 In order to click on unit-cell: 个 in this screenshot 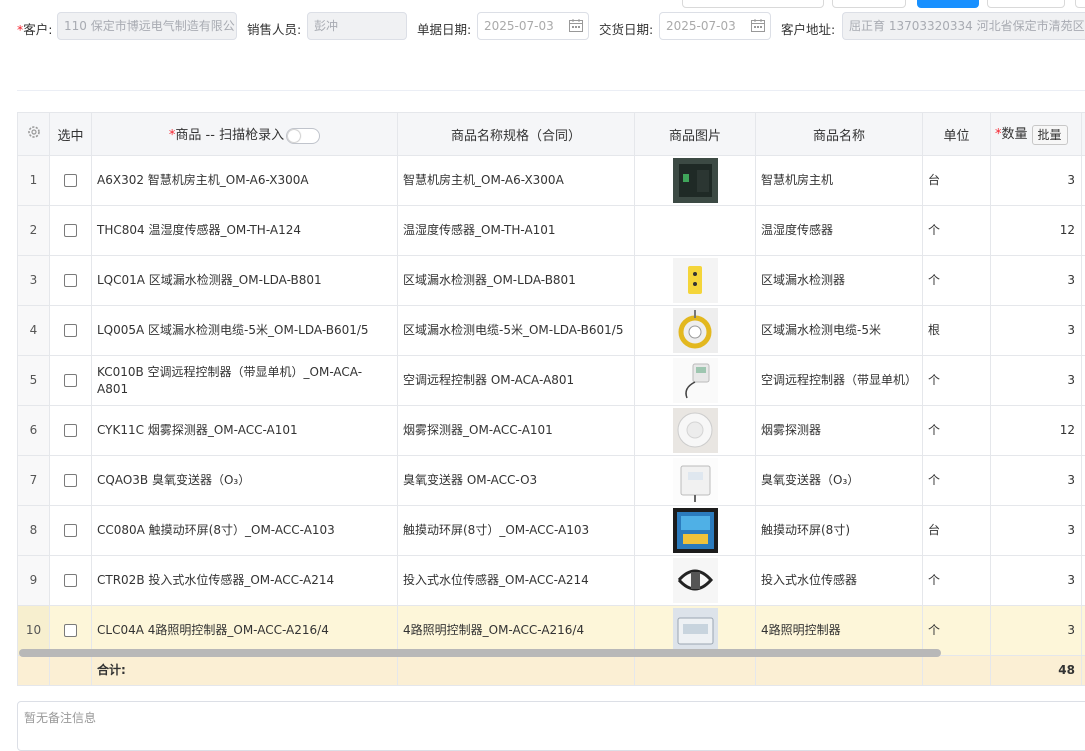, I will do `click(957, 231)`.